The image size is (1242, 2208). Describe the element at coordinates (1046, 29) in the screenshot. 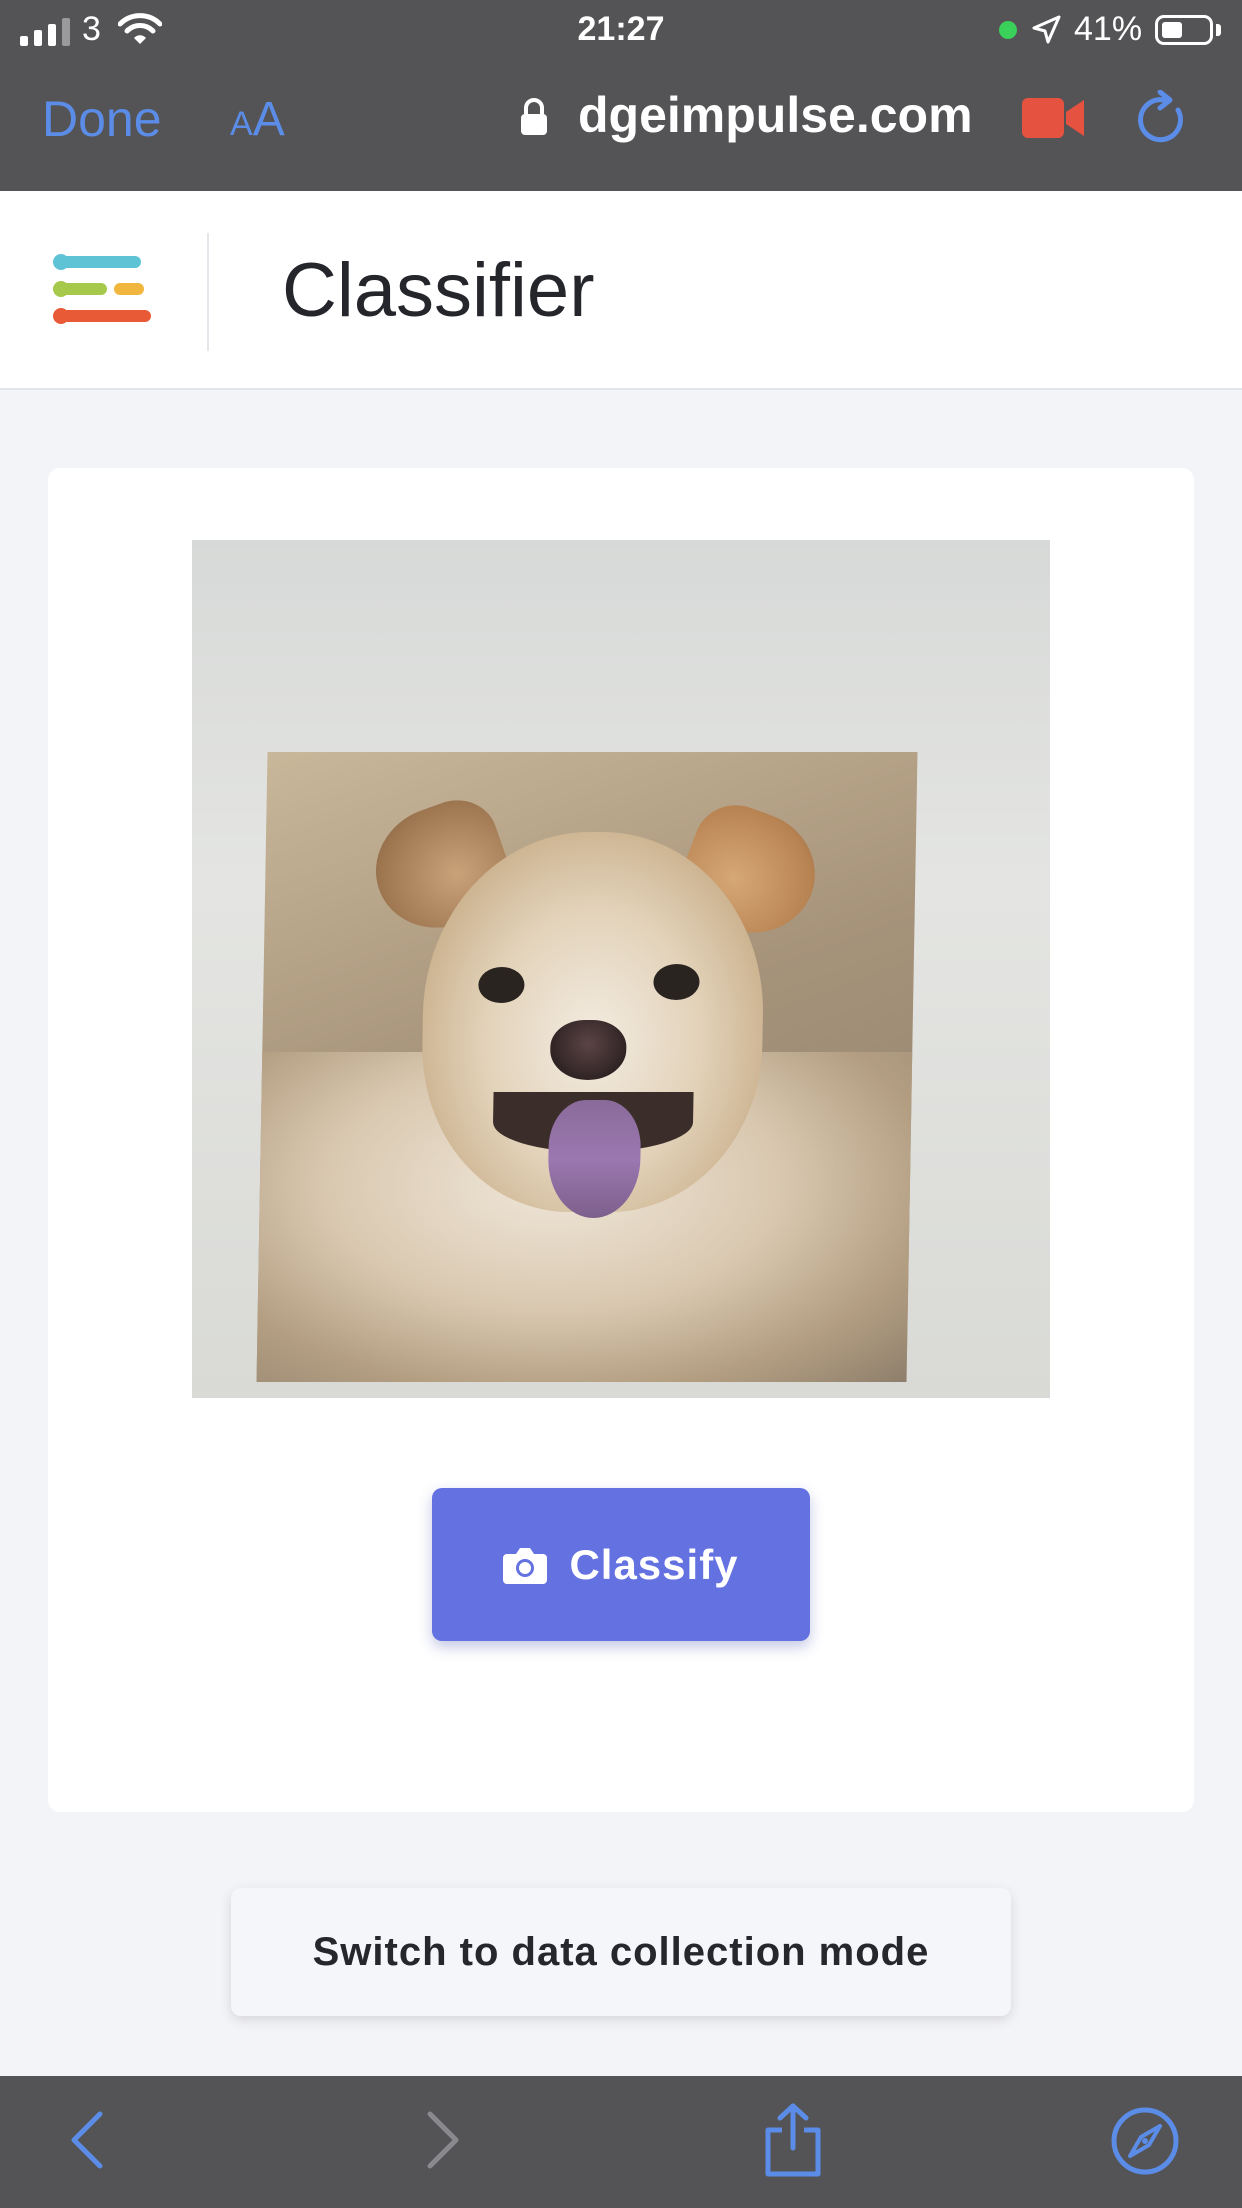

I see `location-arrow-icon` at that location.